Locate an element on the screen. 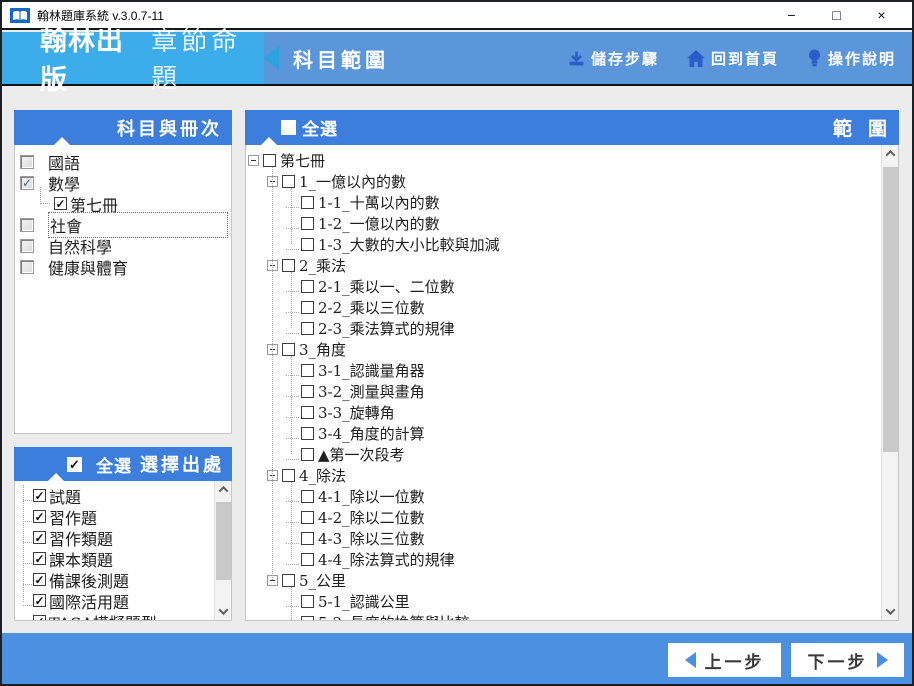 This screenshot has height=686, width=914. minimize-button: − is located at coordinates (791, 15).